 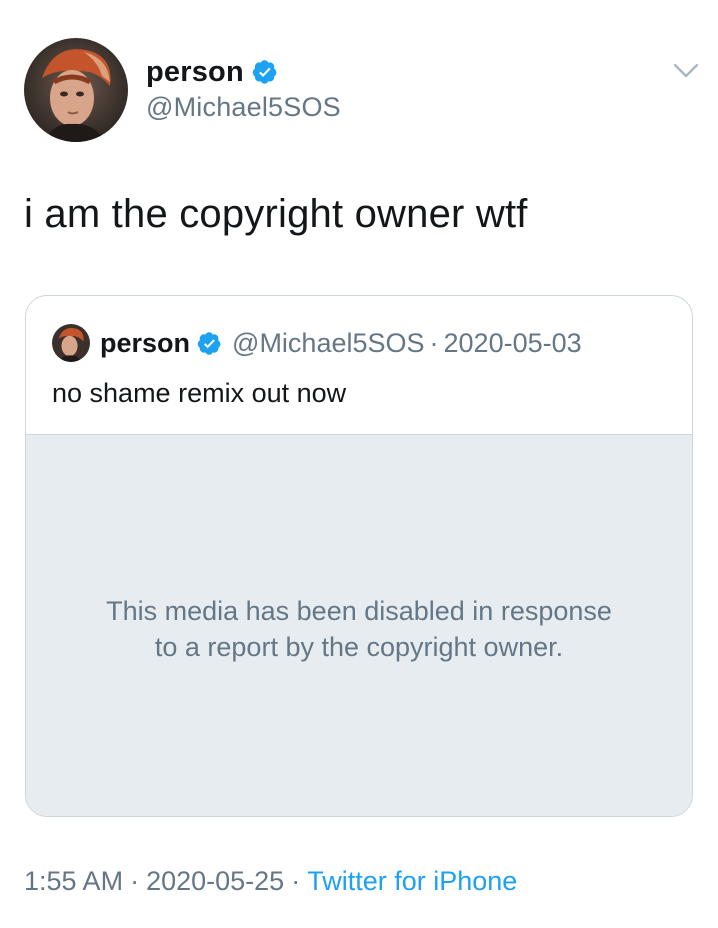 I want to click on tweet-footer: 1:55 AM · 2020-05-25 · Twitter for iPhone, so click(x=270, y=881).